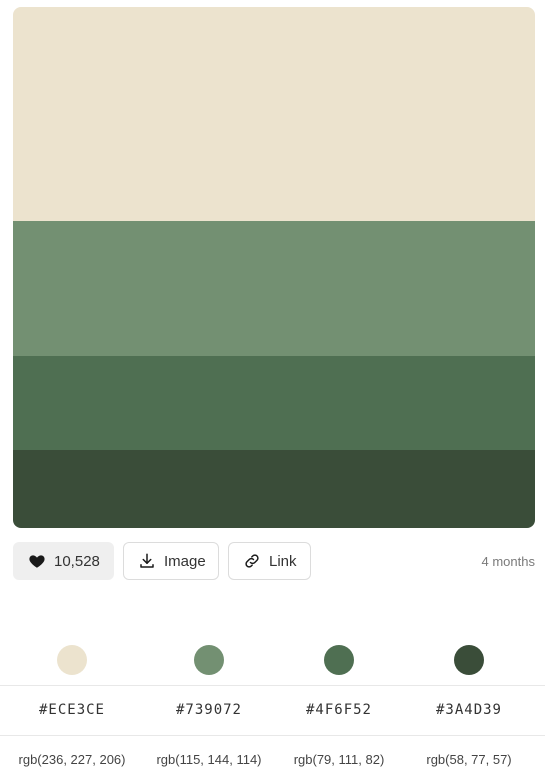 The image size is (545, 779). Describe the element at coordinates (252, 561) in the screenshot. I see `link-icon` at that location.